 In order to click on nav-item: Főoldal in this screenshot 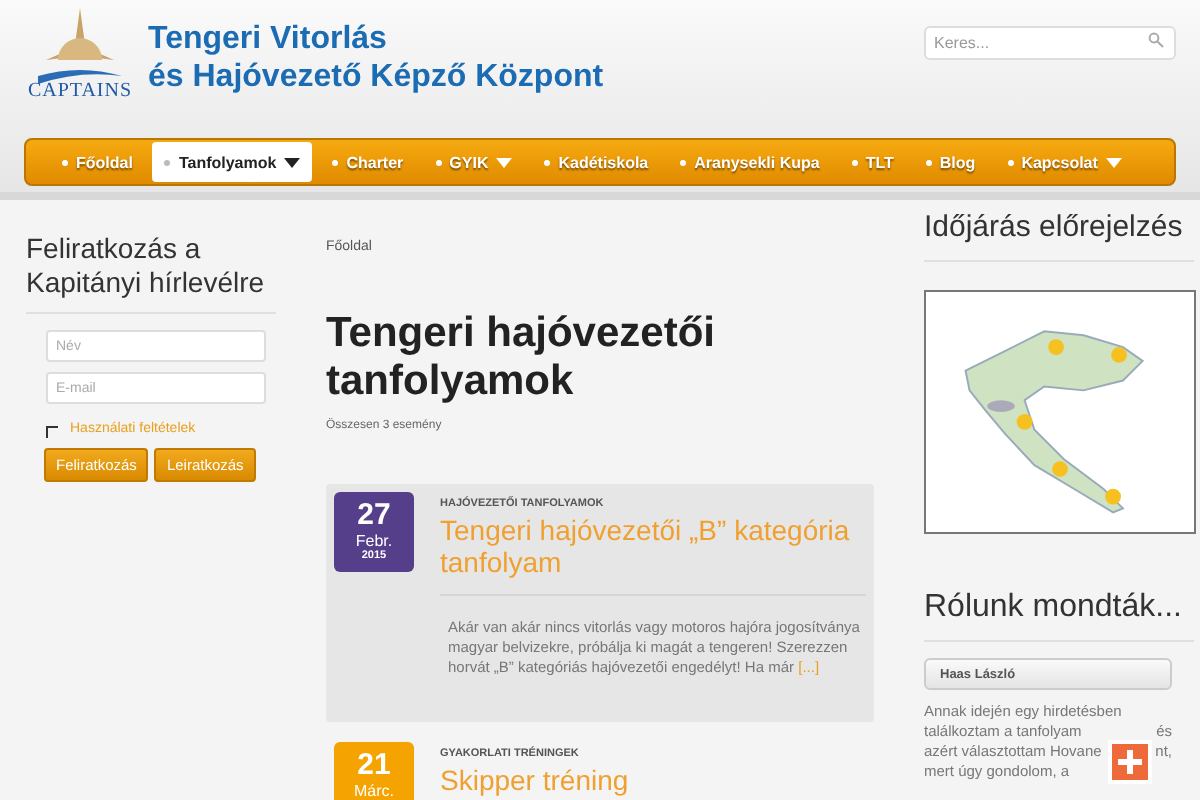, I will do `click(97, 162)`.